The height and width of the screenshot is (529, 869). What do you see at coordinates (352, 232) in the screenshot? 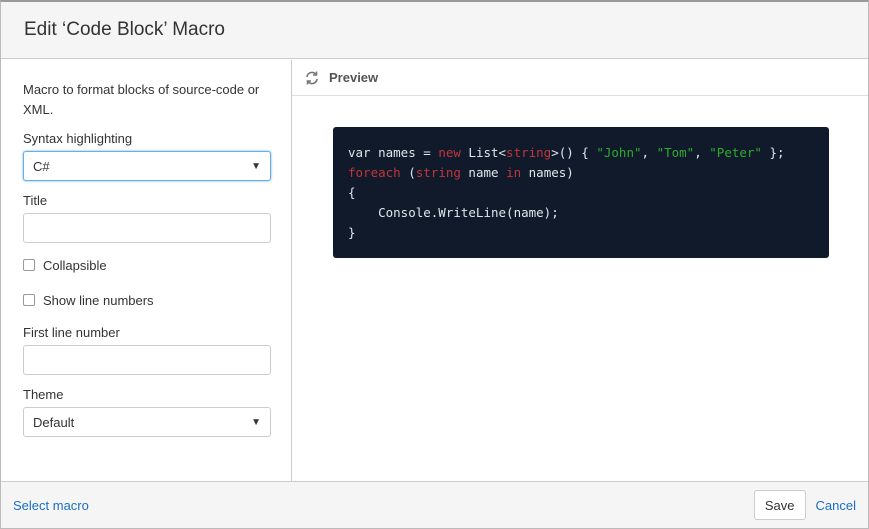
I see `code-token: }` at bounding box center [352, 232].